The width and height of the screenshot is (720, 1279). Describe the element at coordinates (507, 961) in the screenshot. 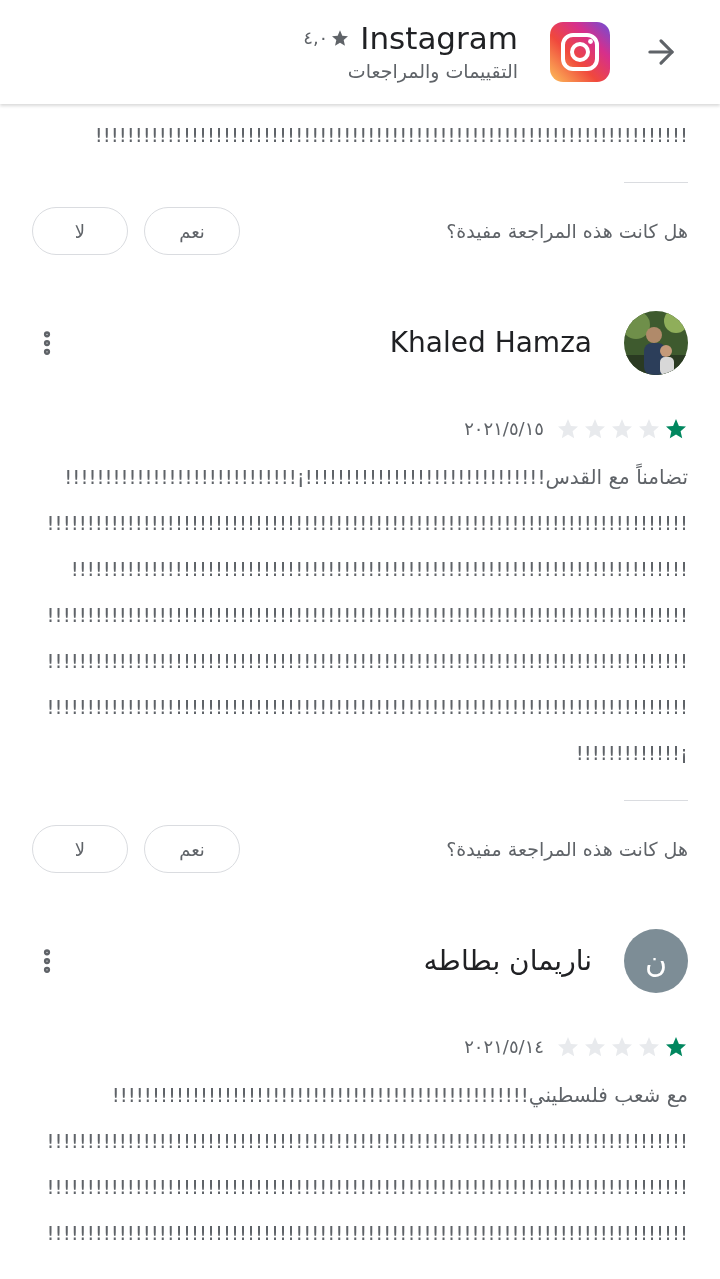

I see `reviewer-name: ناريمان بطاطه` at that location.